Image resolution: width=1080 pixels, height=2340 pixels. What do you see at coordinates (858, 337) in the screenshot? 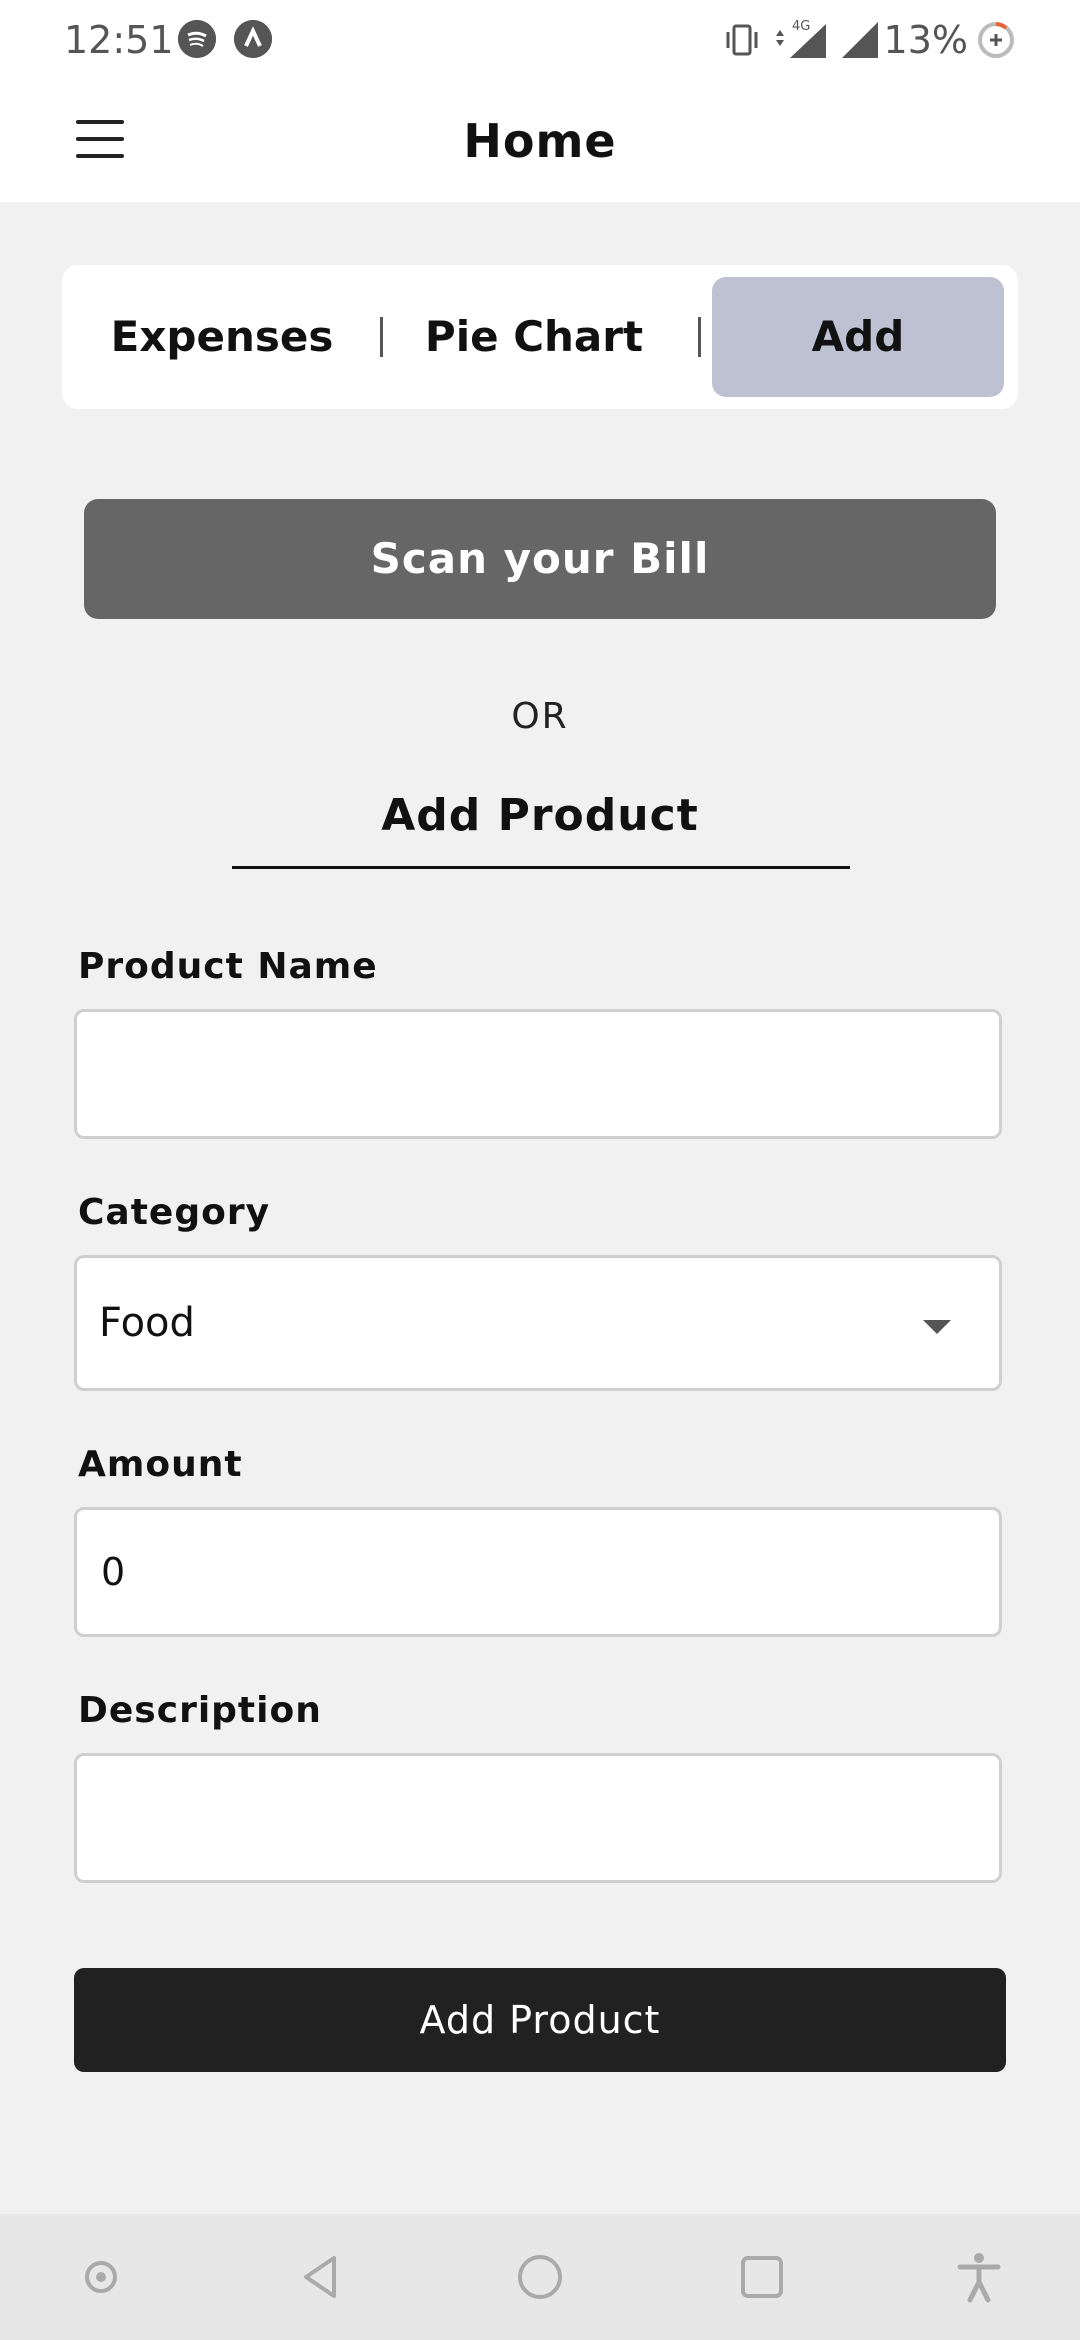
I see `tab-add: Add` at bounding box center [858, 337].